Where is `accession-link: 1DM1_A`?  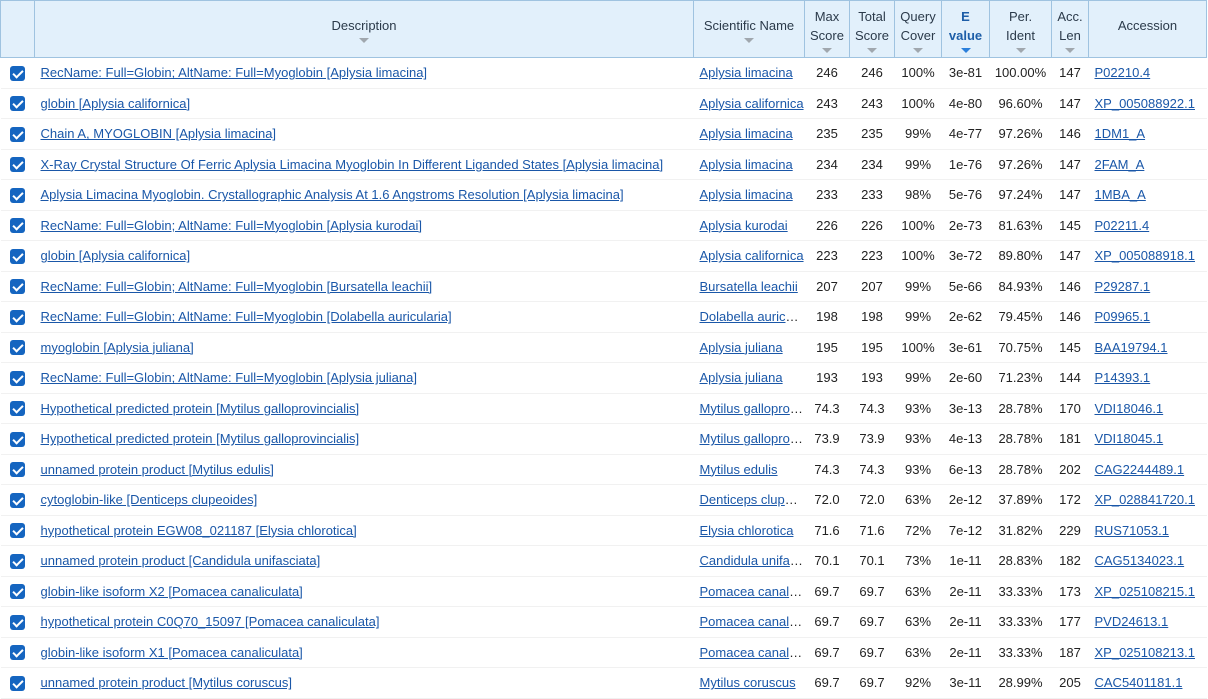
accession-link: 1DM1_A is located at coordinates (1120, 133).